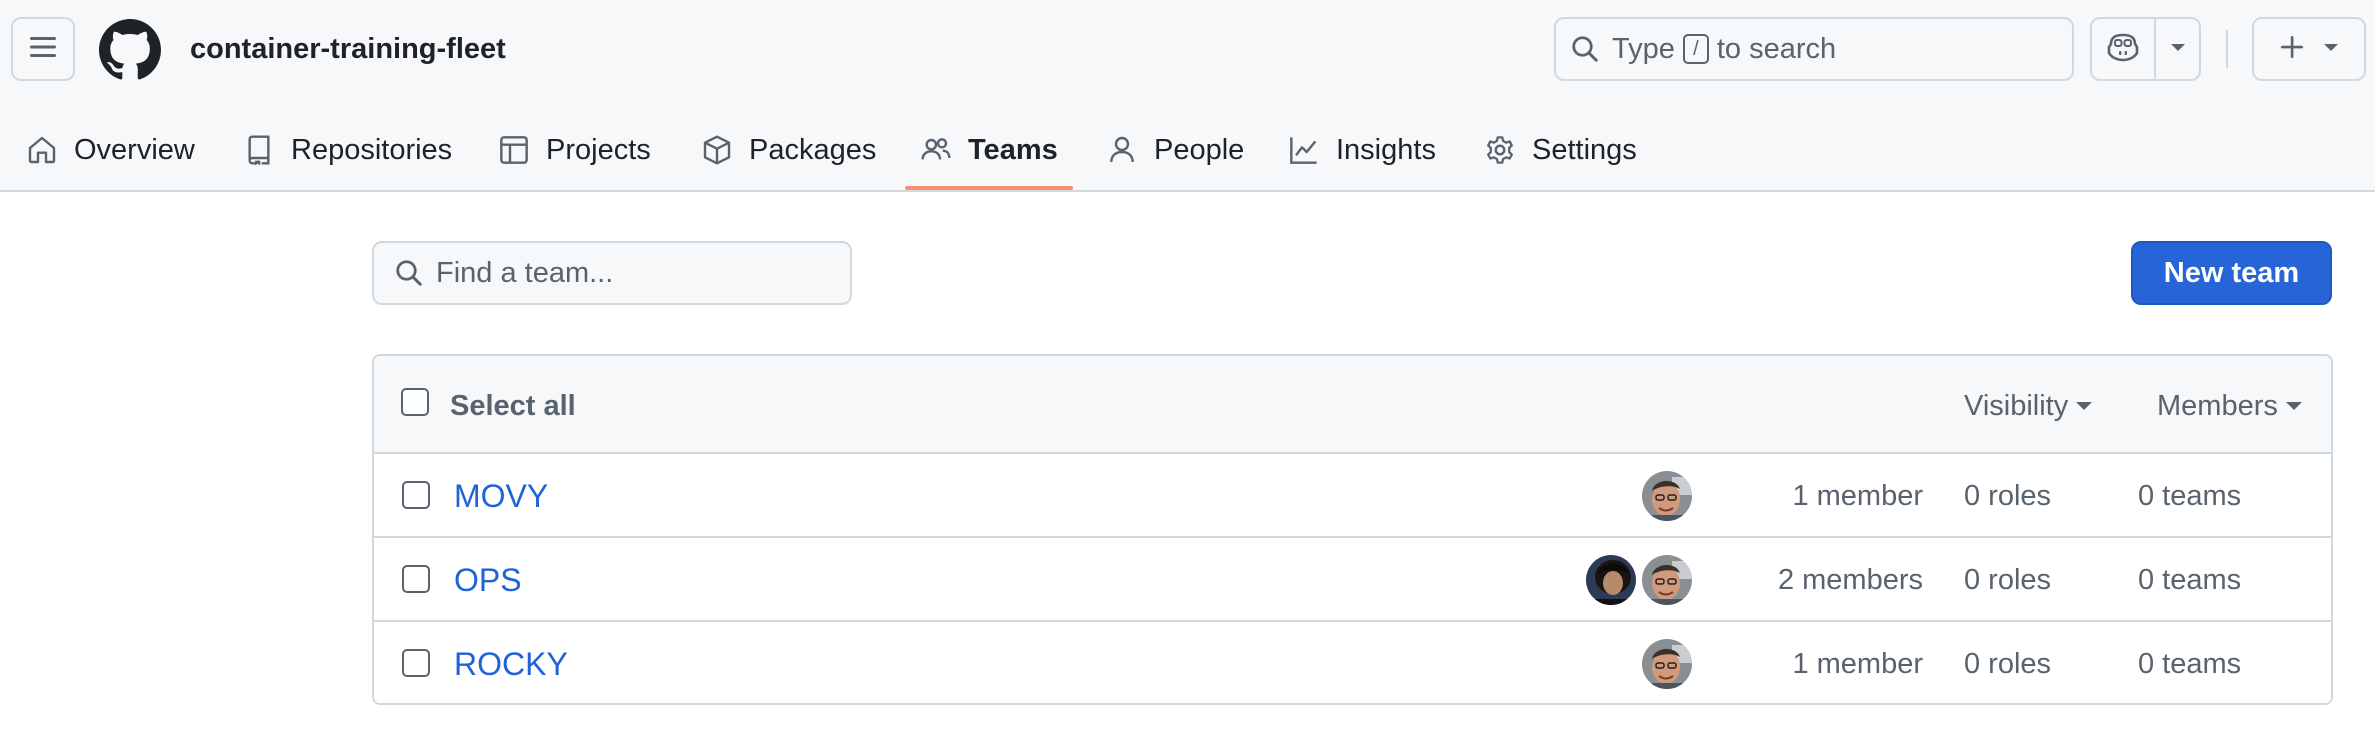  I want to click on tab-repositories: Repositories, so click(347, 150).